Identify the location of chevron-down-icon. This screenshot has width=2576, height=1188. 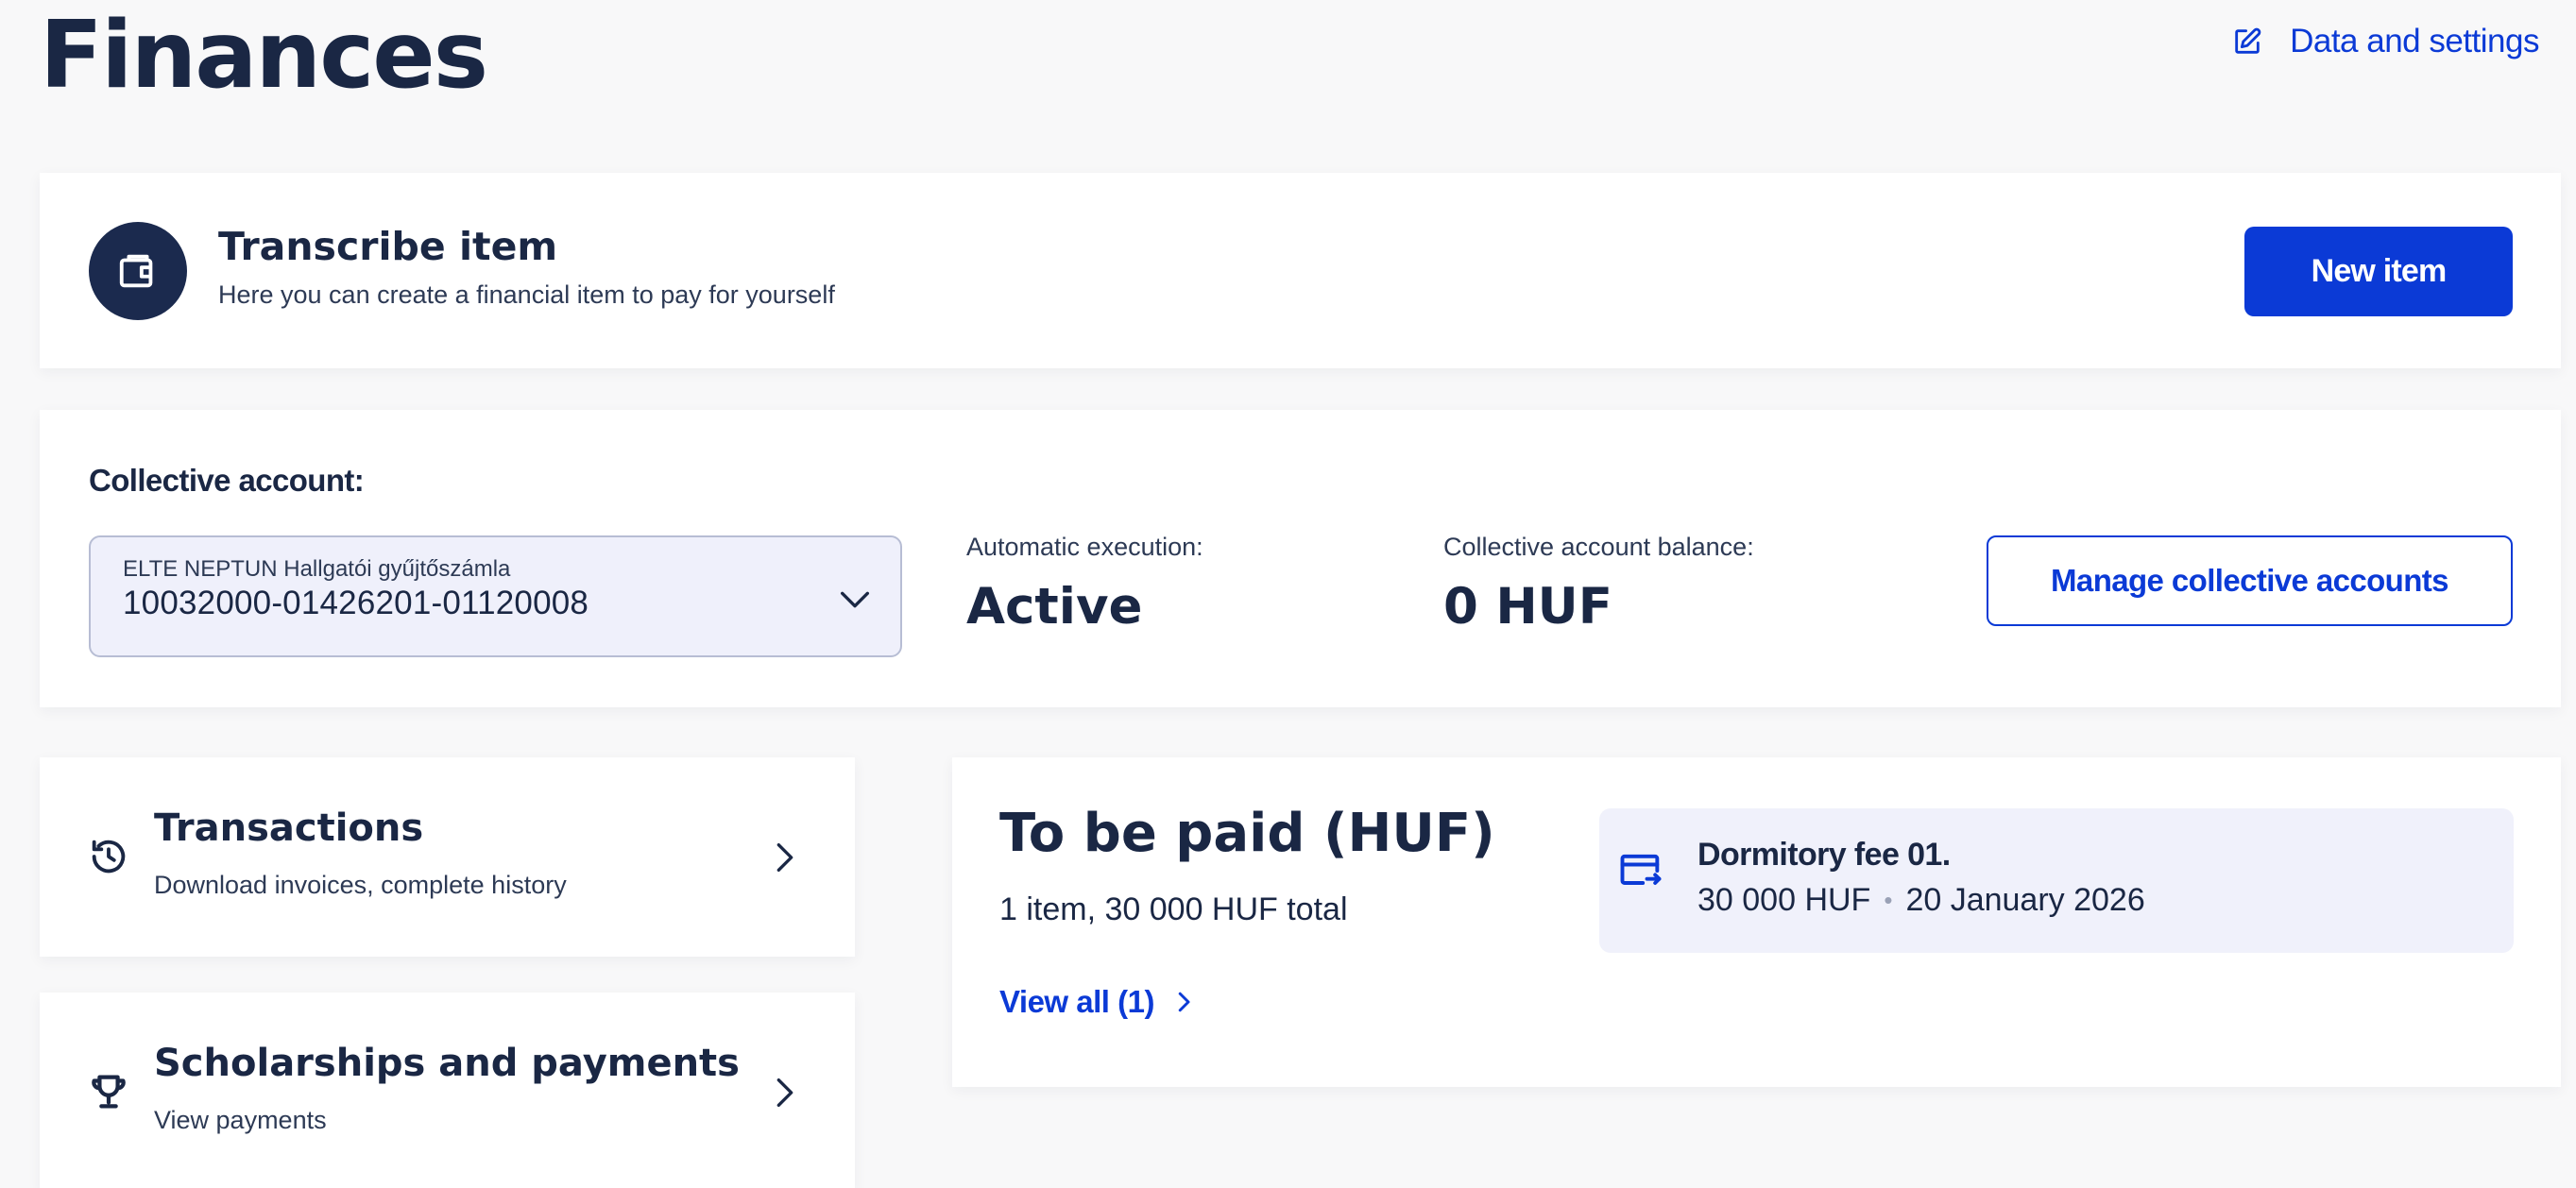
(855, 599).